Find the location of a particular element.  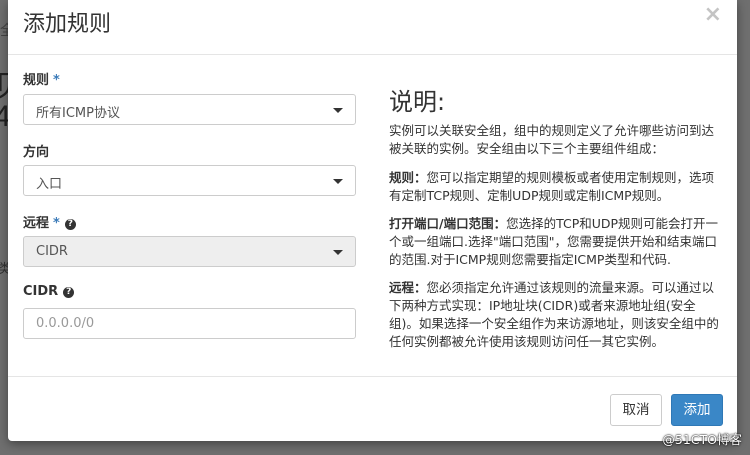

remote-label: 远程 *? is located at coordinates (49, 221).